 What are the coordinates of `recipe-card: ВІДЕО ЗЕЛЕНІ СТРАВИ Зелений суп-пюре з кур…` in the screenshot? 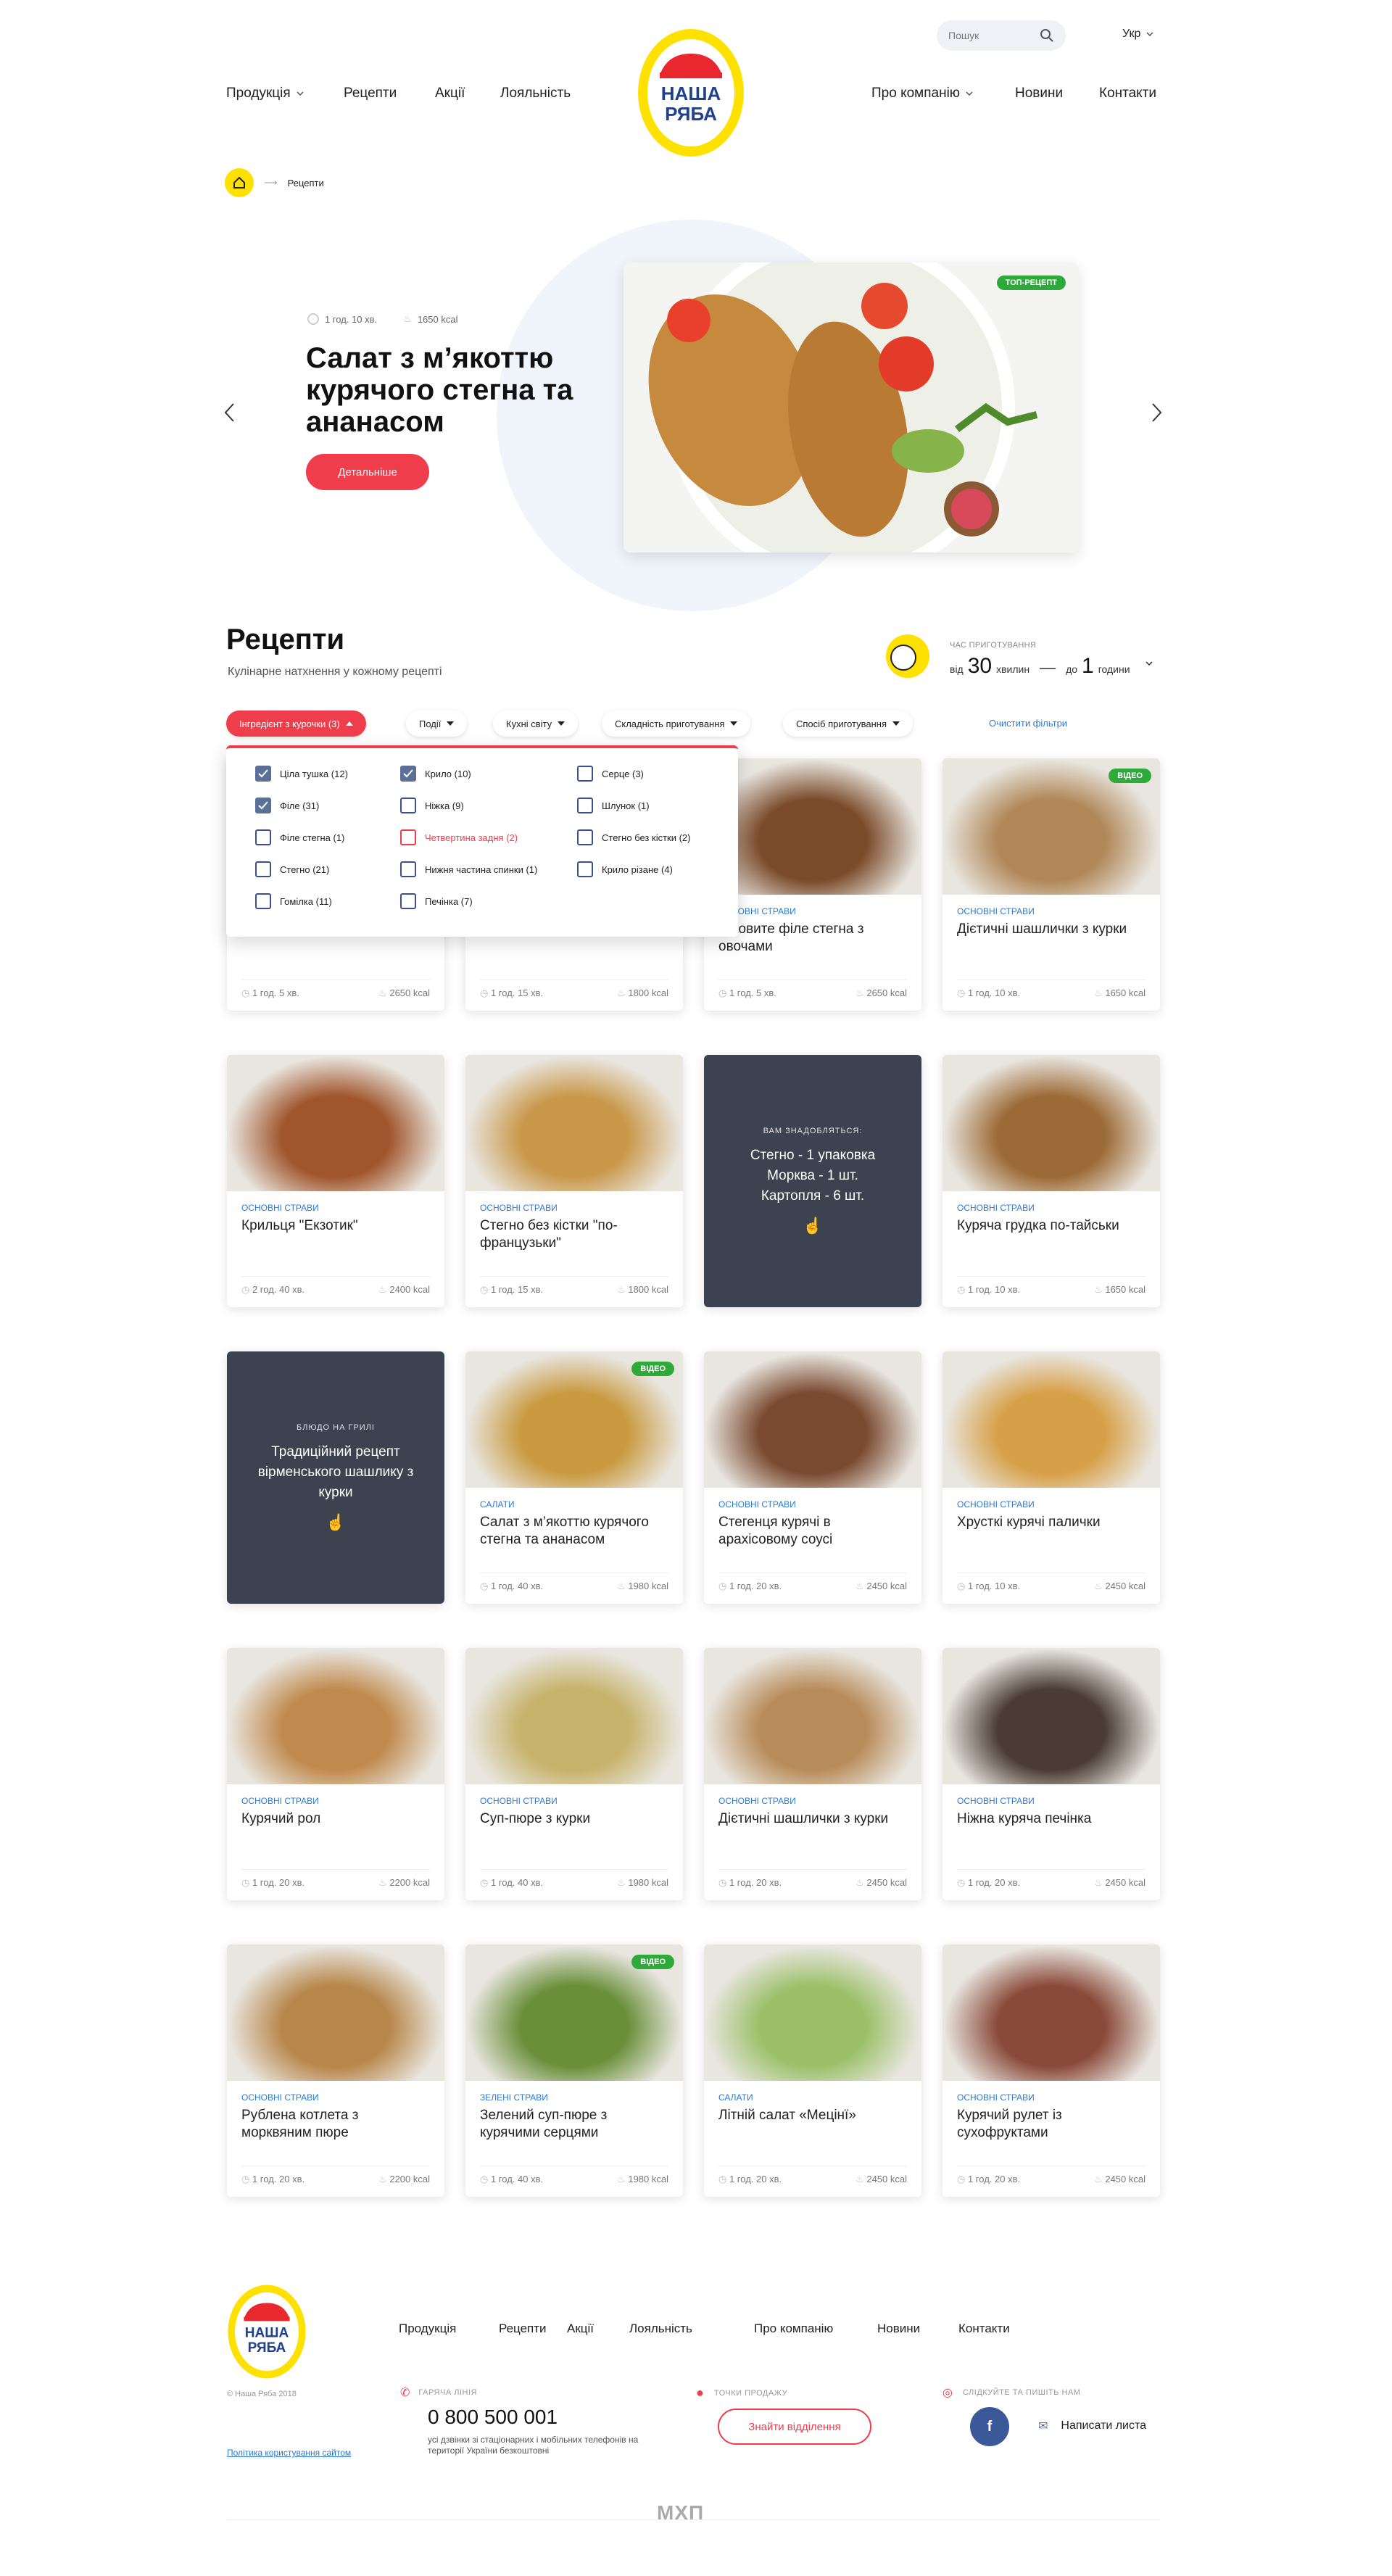 It's located at (574, 2071).